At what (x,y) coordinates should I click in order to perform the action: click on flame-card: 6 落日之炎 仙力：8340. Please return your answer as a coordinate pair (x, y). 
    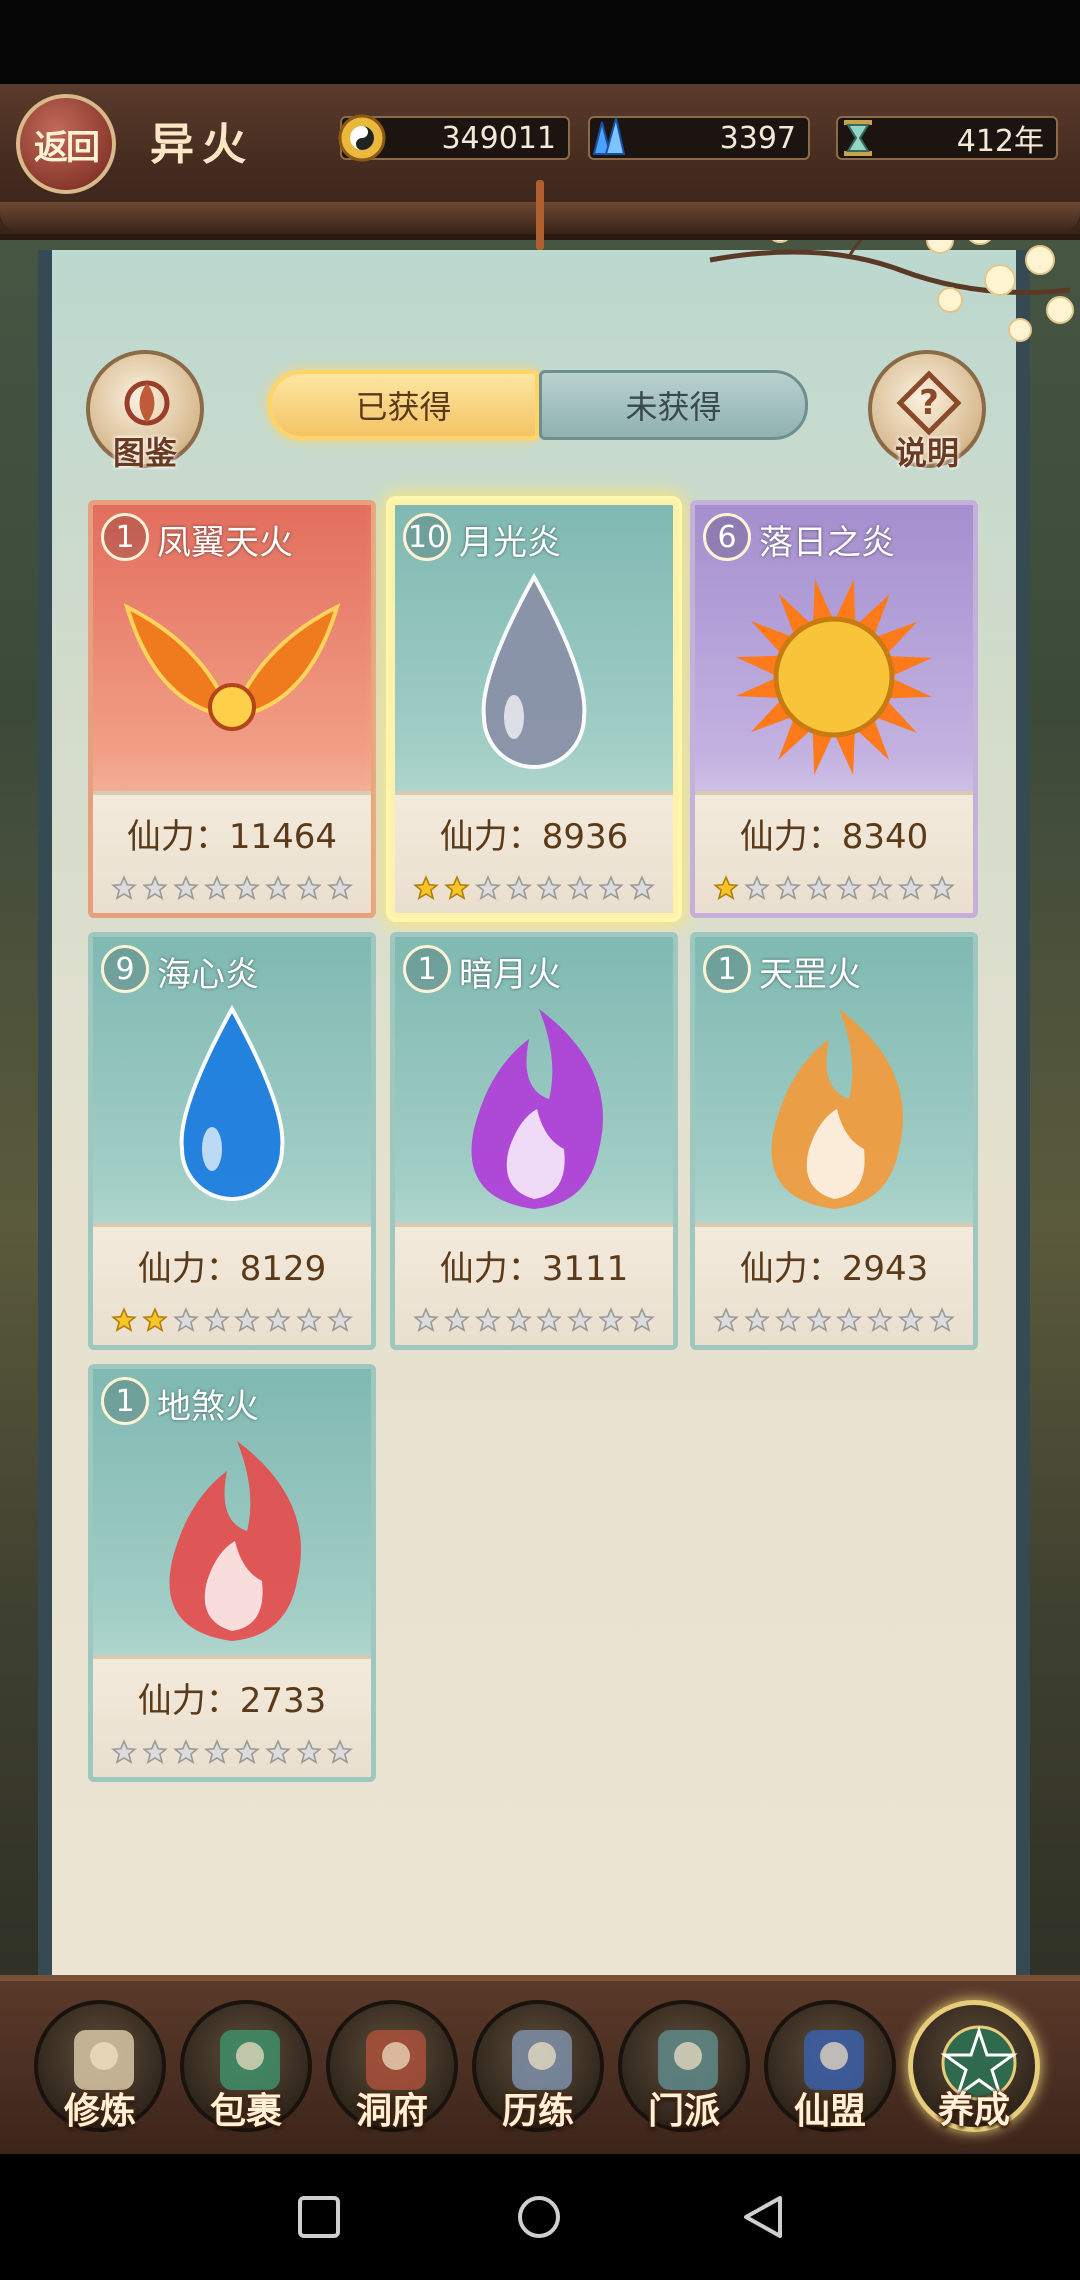
    Looking at the image, I should click on (834, 709).